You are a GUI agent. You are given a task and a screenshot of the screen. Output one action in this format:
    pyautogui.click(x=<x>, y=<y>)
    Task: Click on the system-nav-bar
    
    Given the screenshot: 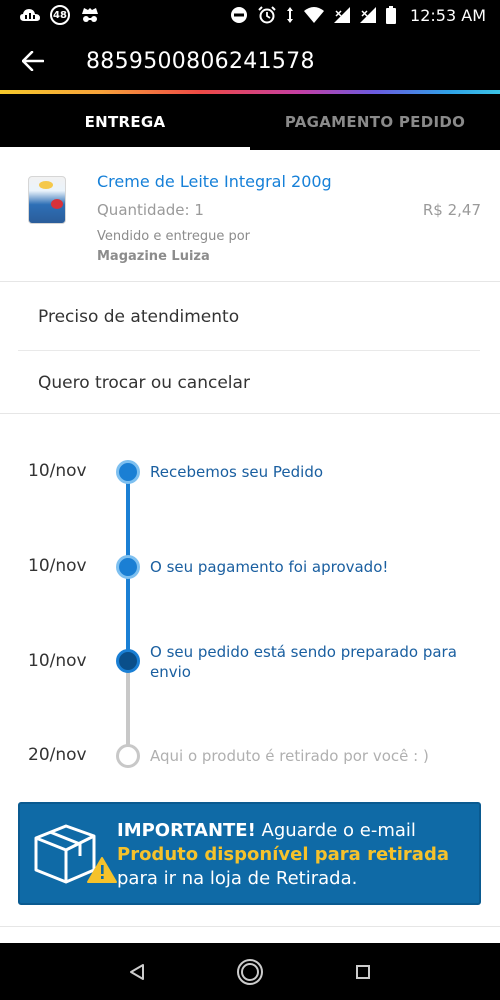 What is the action you would take?
    pyautogui.click(x=250, y=971)
    